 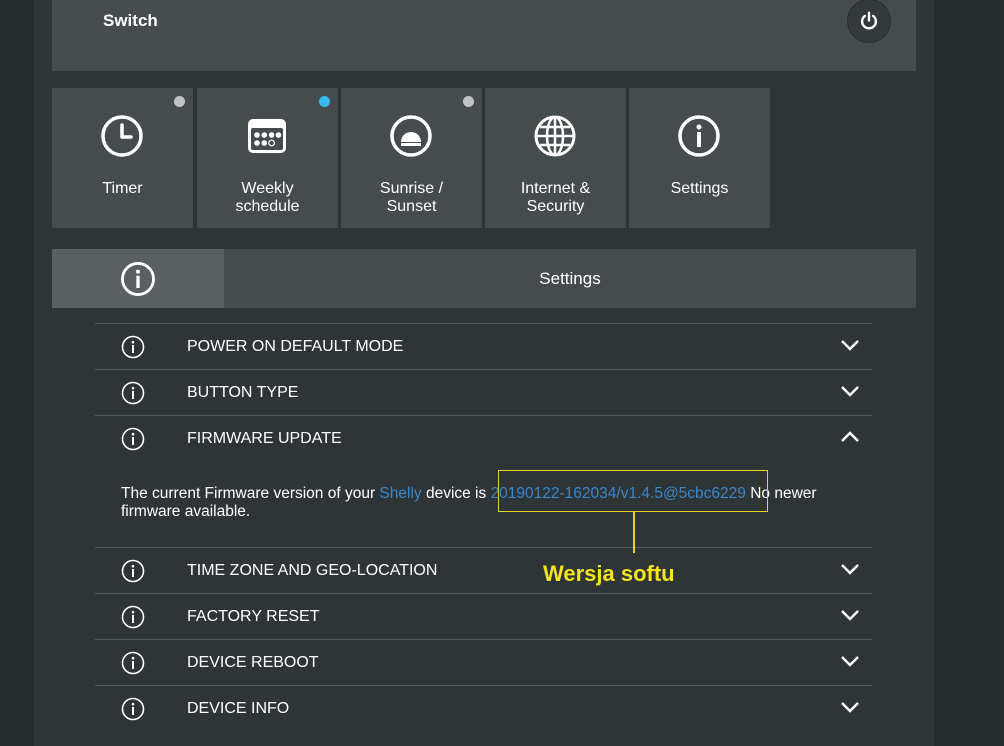 I want to click on tile-timer: Timer, so click(x=122, y=158).